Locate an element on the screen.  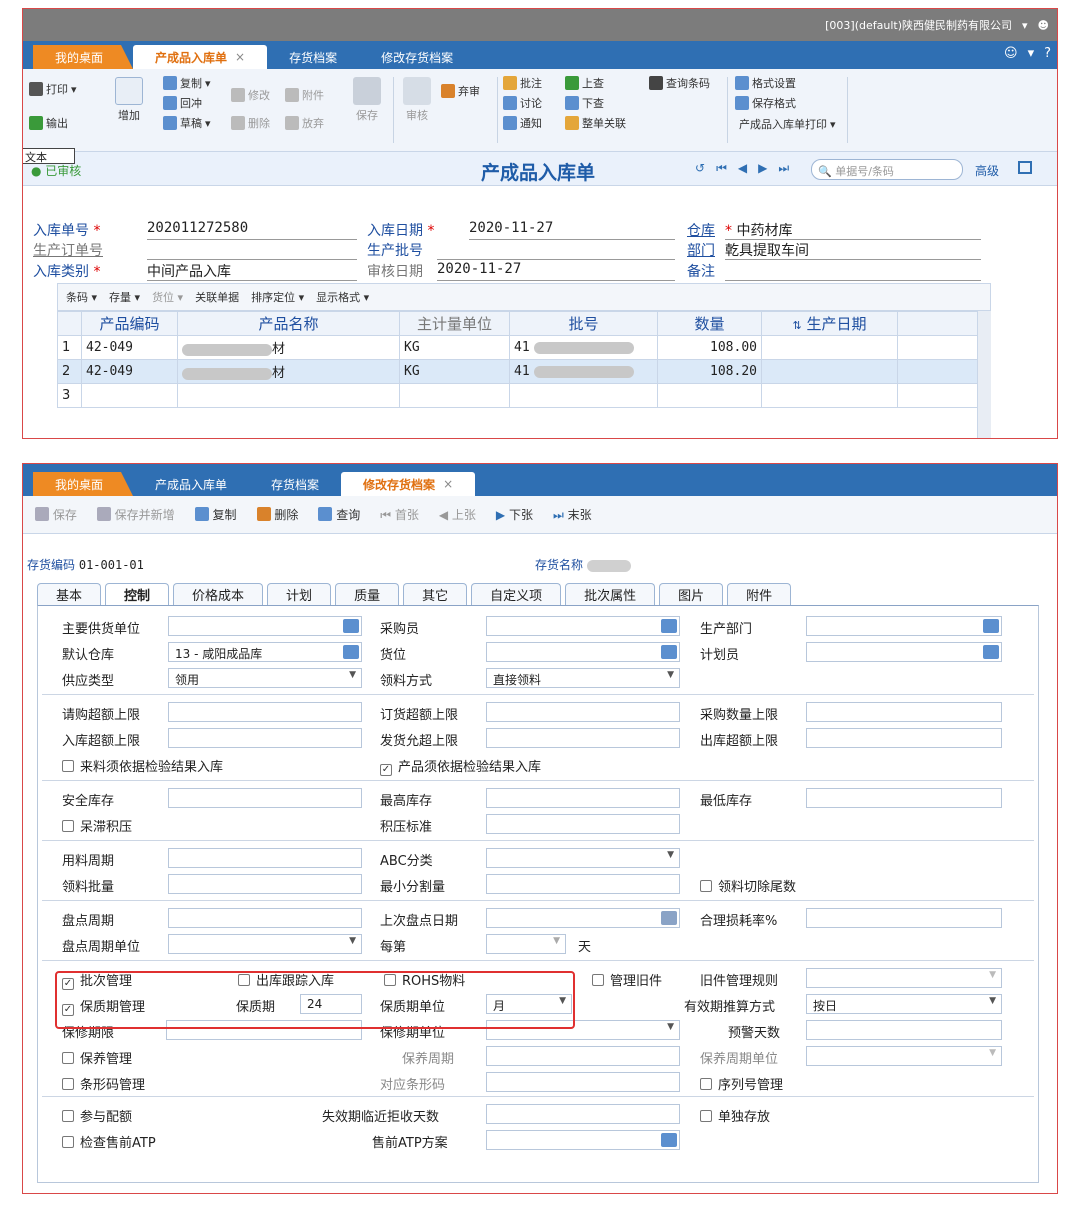
tab-images: 图片 is located at coordinates (691, 594).